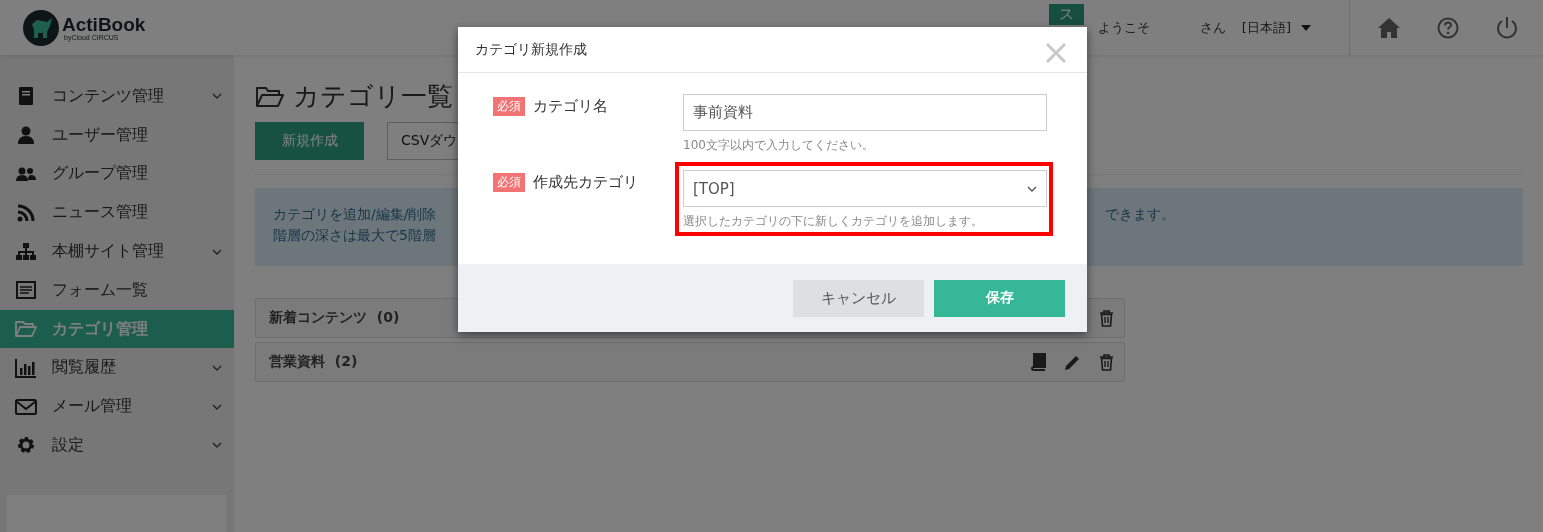  Describe the element at coordinates (1306, 27) in the screenshot. I see `caret-down-icon` at that location.